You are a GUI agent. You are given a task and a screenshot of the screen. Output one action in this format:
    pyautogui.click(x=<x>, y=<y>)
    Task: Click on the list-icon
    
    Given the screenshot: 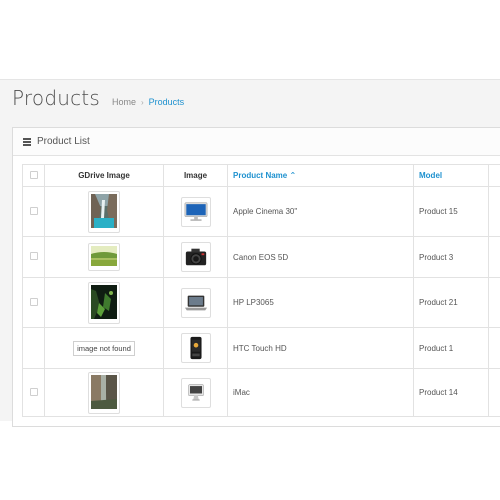 What is the action you would take?
    pyautogui.click(x=27, y=141)
    